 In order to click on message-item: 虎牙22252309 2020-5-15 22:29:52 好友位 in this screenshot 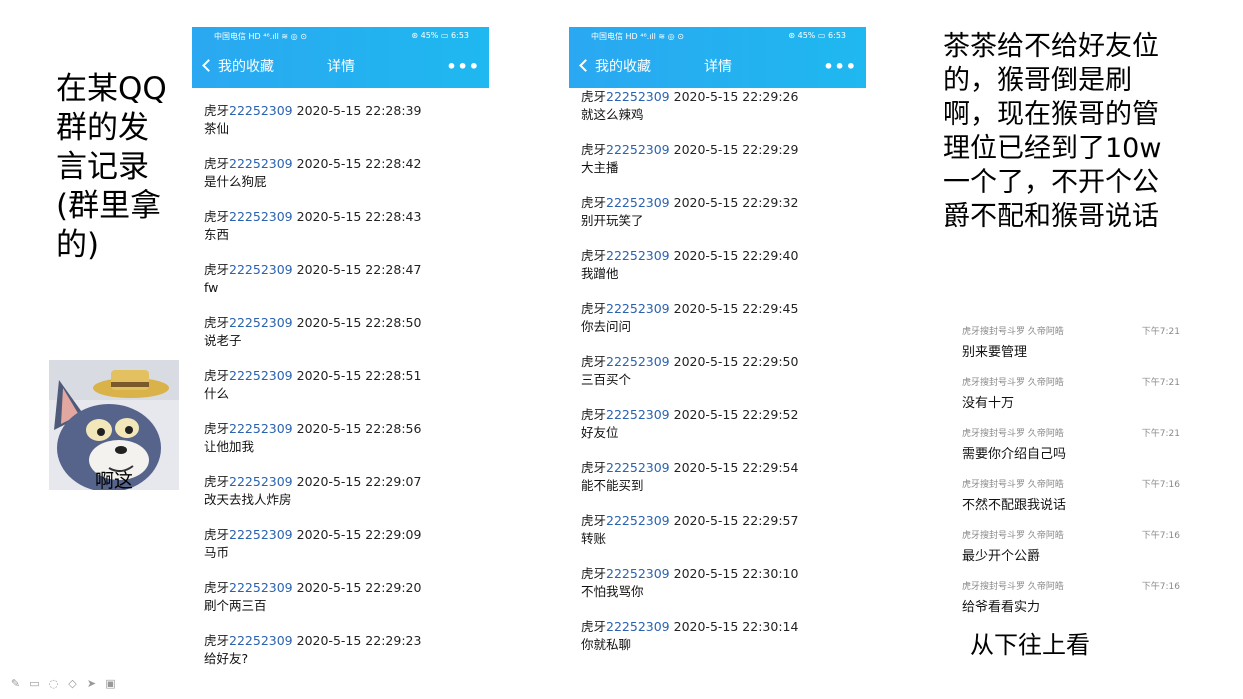, I will do `click(690, 423)`.